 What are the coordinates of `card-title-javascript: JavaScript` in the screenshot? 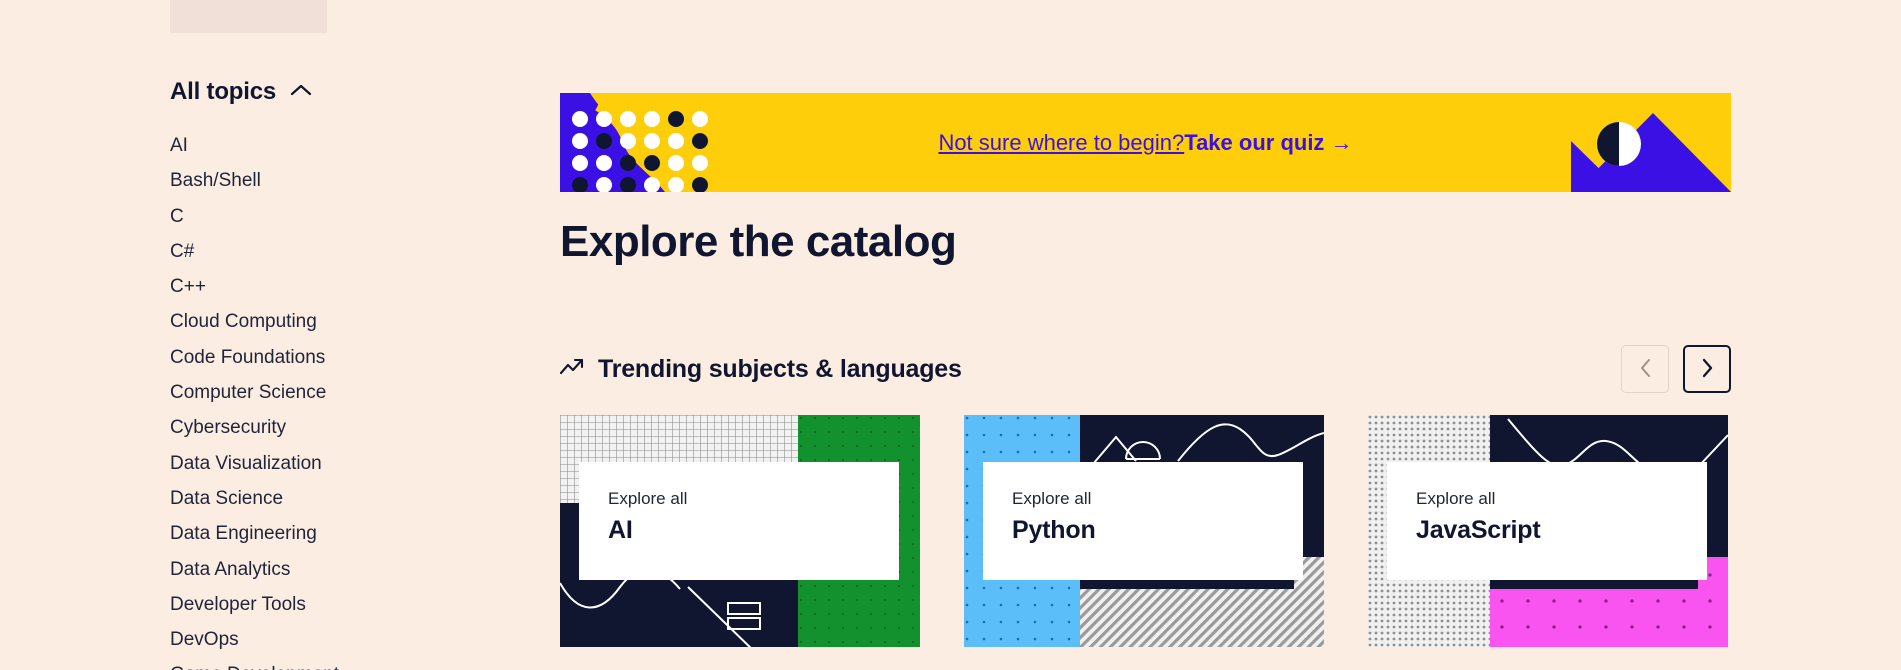 It's located at (1478, 530).